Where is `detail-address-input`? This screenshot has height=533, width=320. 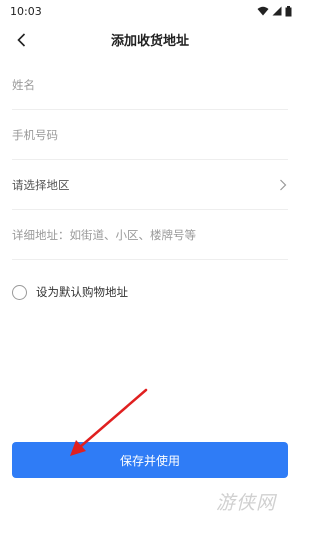
detail-address-input is located at coordinates (132, 234).